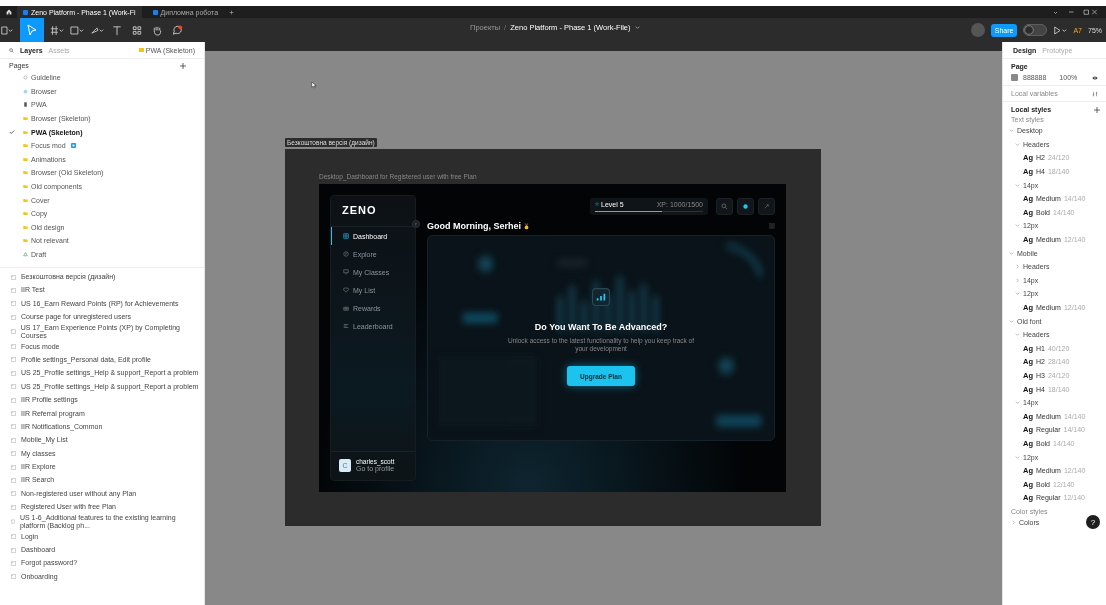  What do you see at coordinates (32, 30) in the screenshot?
I see `move-tool-icon` at bounding box center [32, 30].